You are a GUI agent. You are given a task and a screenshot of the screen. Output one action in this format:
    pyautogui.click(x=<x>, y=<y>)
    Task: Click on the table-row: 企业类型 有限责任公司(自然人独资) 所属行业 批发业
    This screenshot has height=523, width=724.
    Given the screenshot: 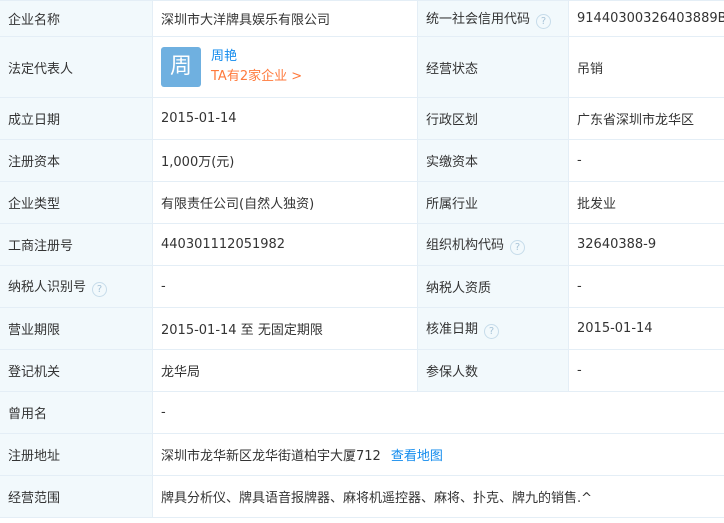 What is the action you would take?
    pyautogui.click(x=362, y=202)
    